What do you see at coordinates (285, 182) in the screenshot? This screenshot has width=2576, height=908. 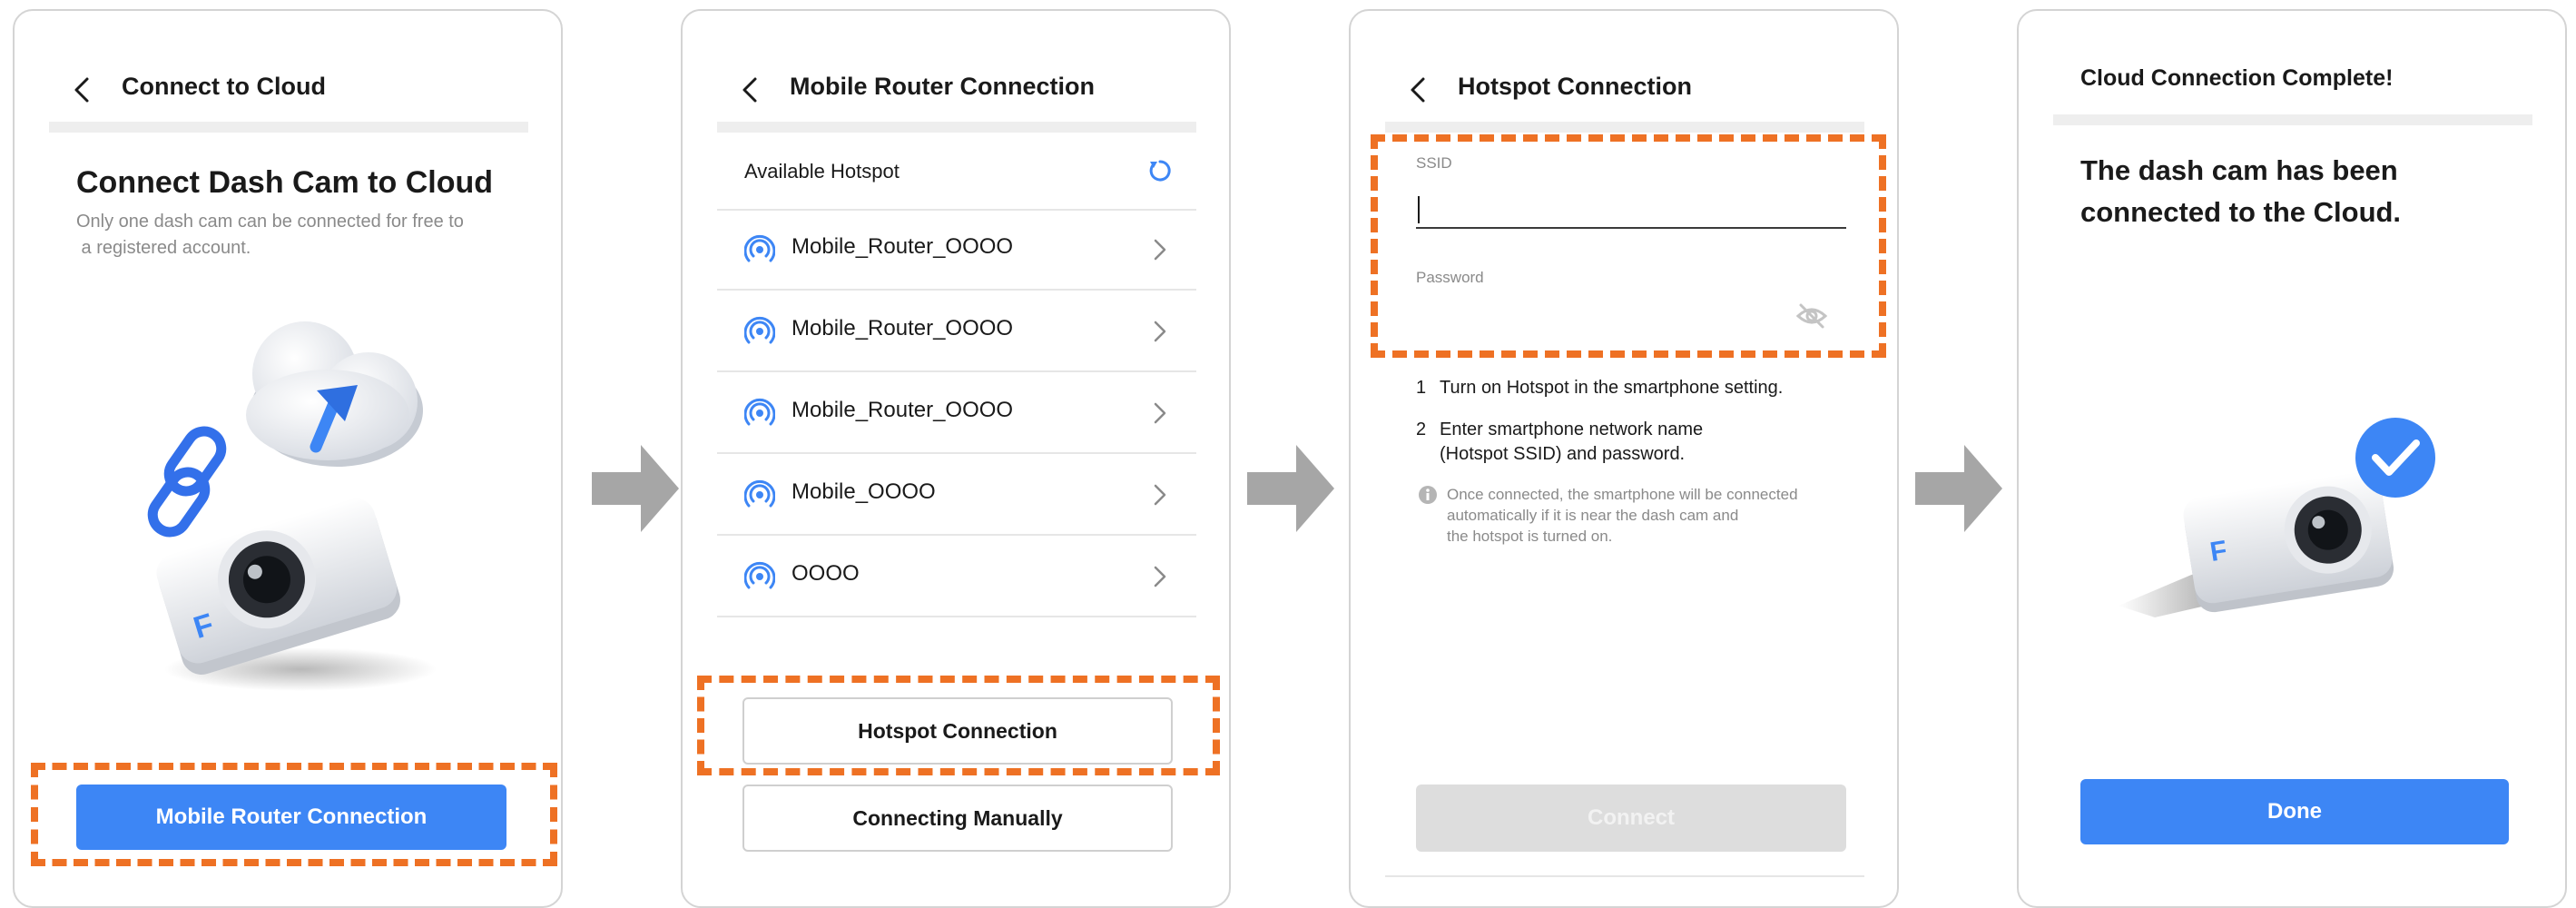 I see `heading: Connect Dash Cam to Cloud` at bounding box center [285, 182].